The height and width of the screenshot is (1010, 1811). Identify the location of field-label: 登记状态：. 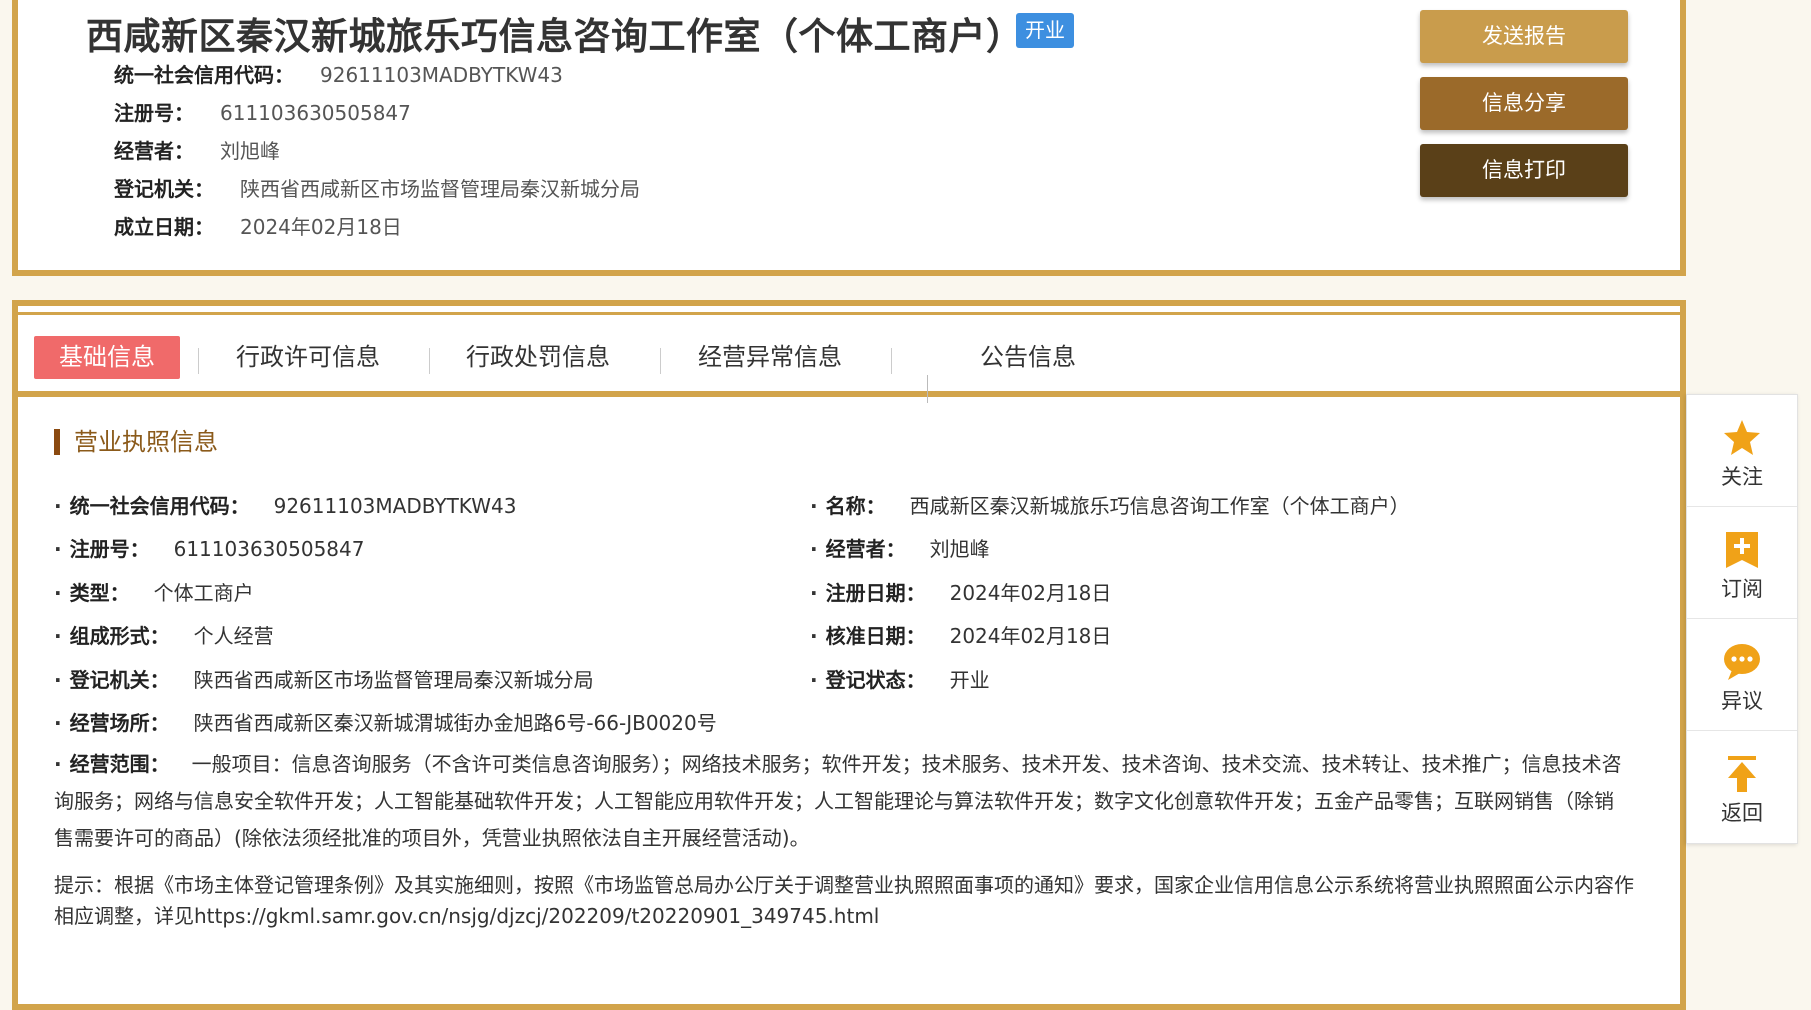
(875, 680).